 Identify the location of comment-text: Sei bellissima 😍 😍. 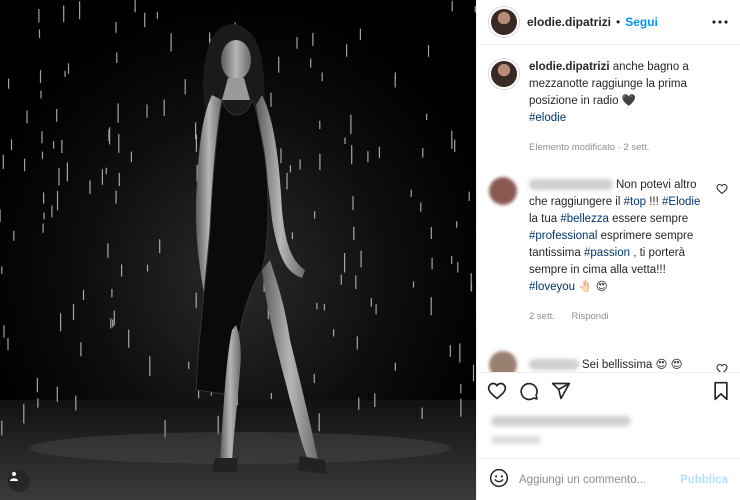
(632, 365).